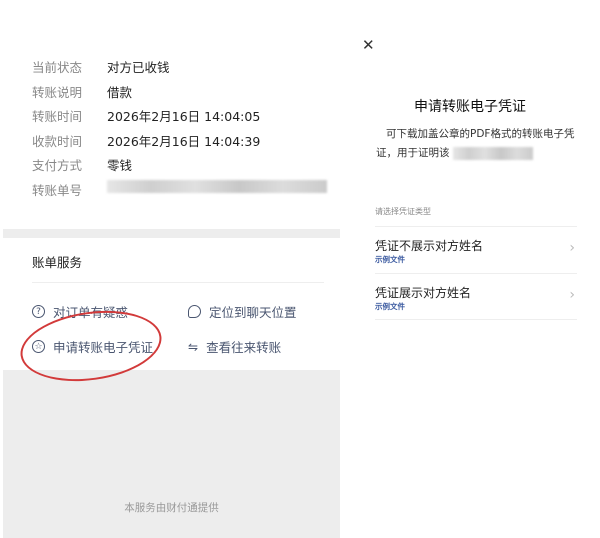  I want to click on service-label: 定位到聊天位置, so click(253, 312).